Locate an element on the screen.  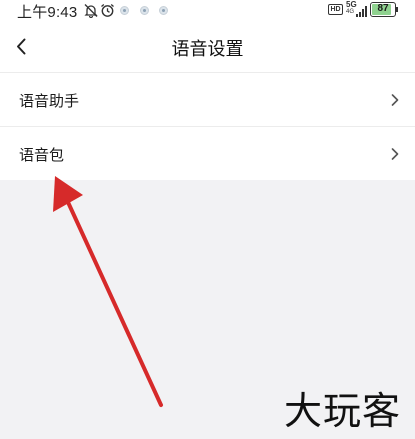
battery-cap is located at coordinates (397, 9).